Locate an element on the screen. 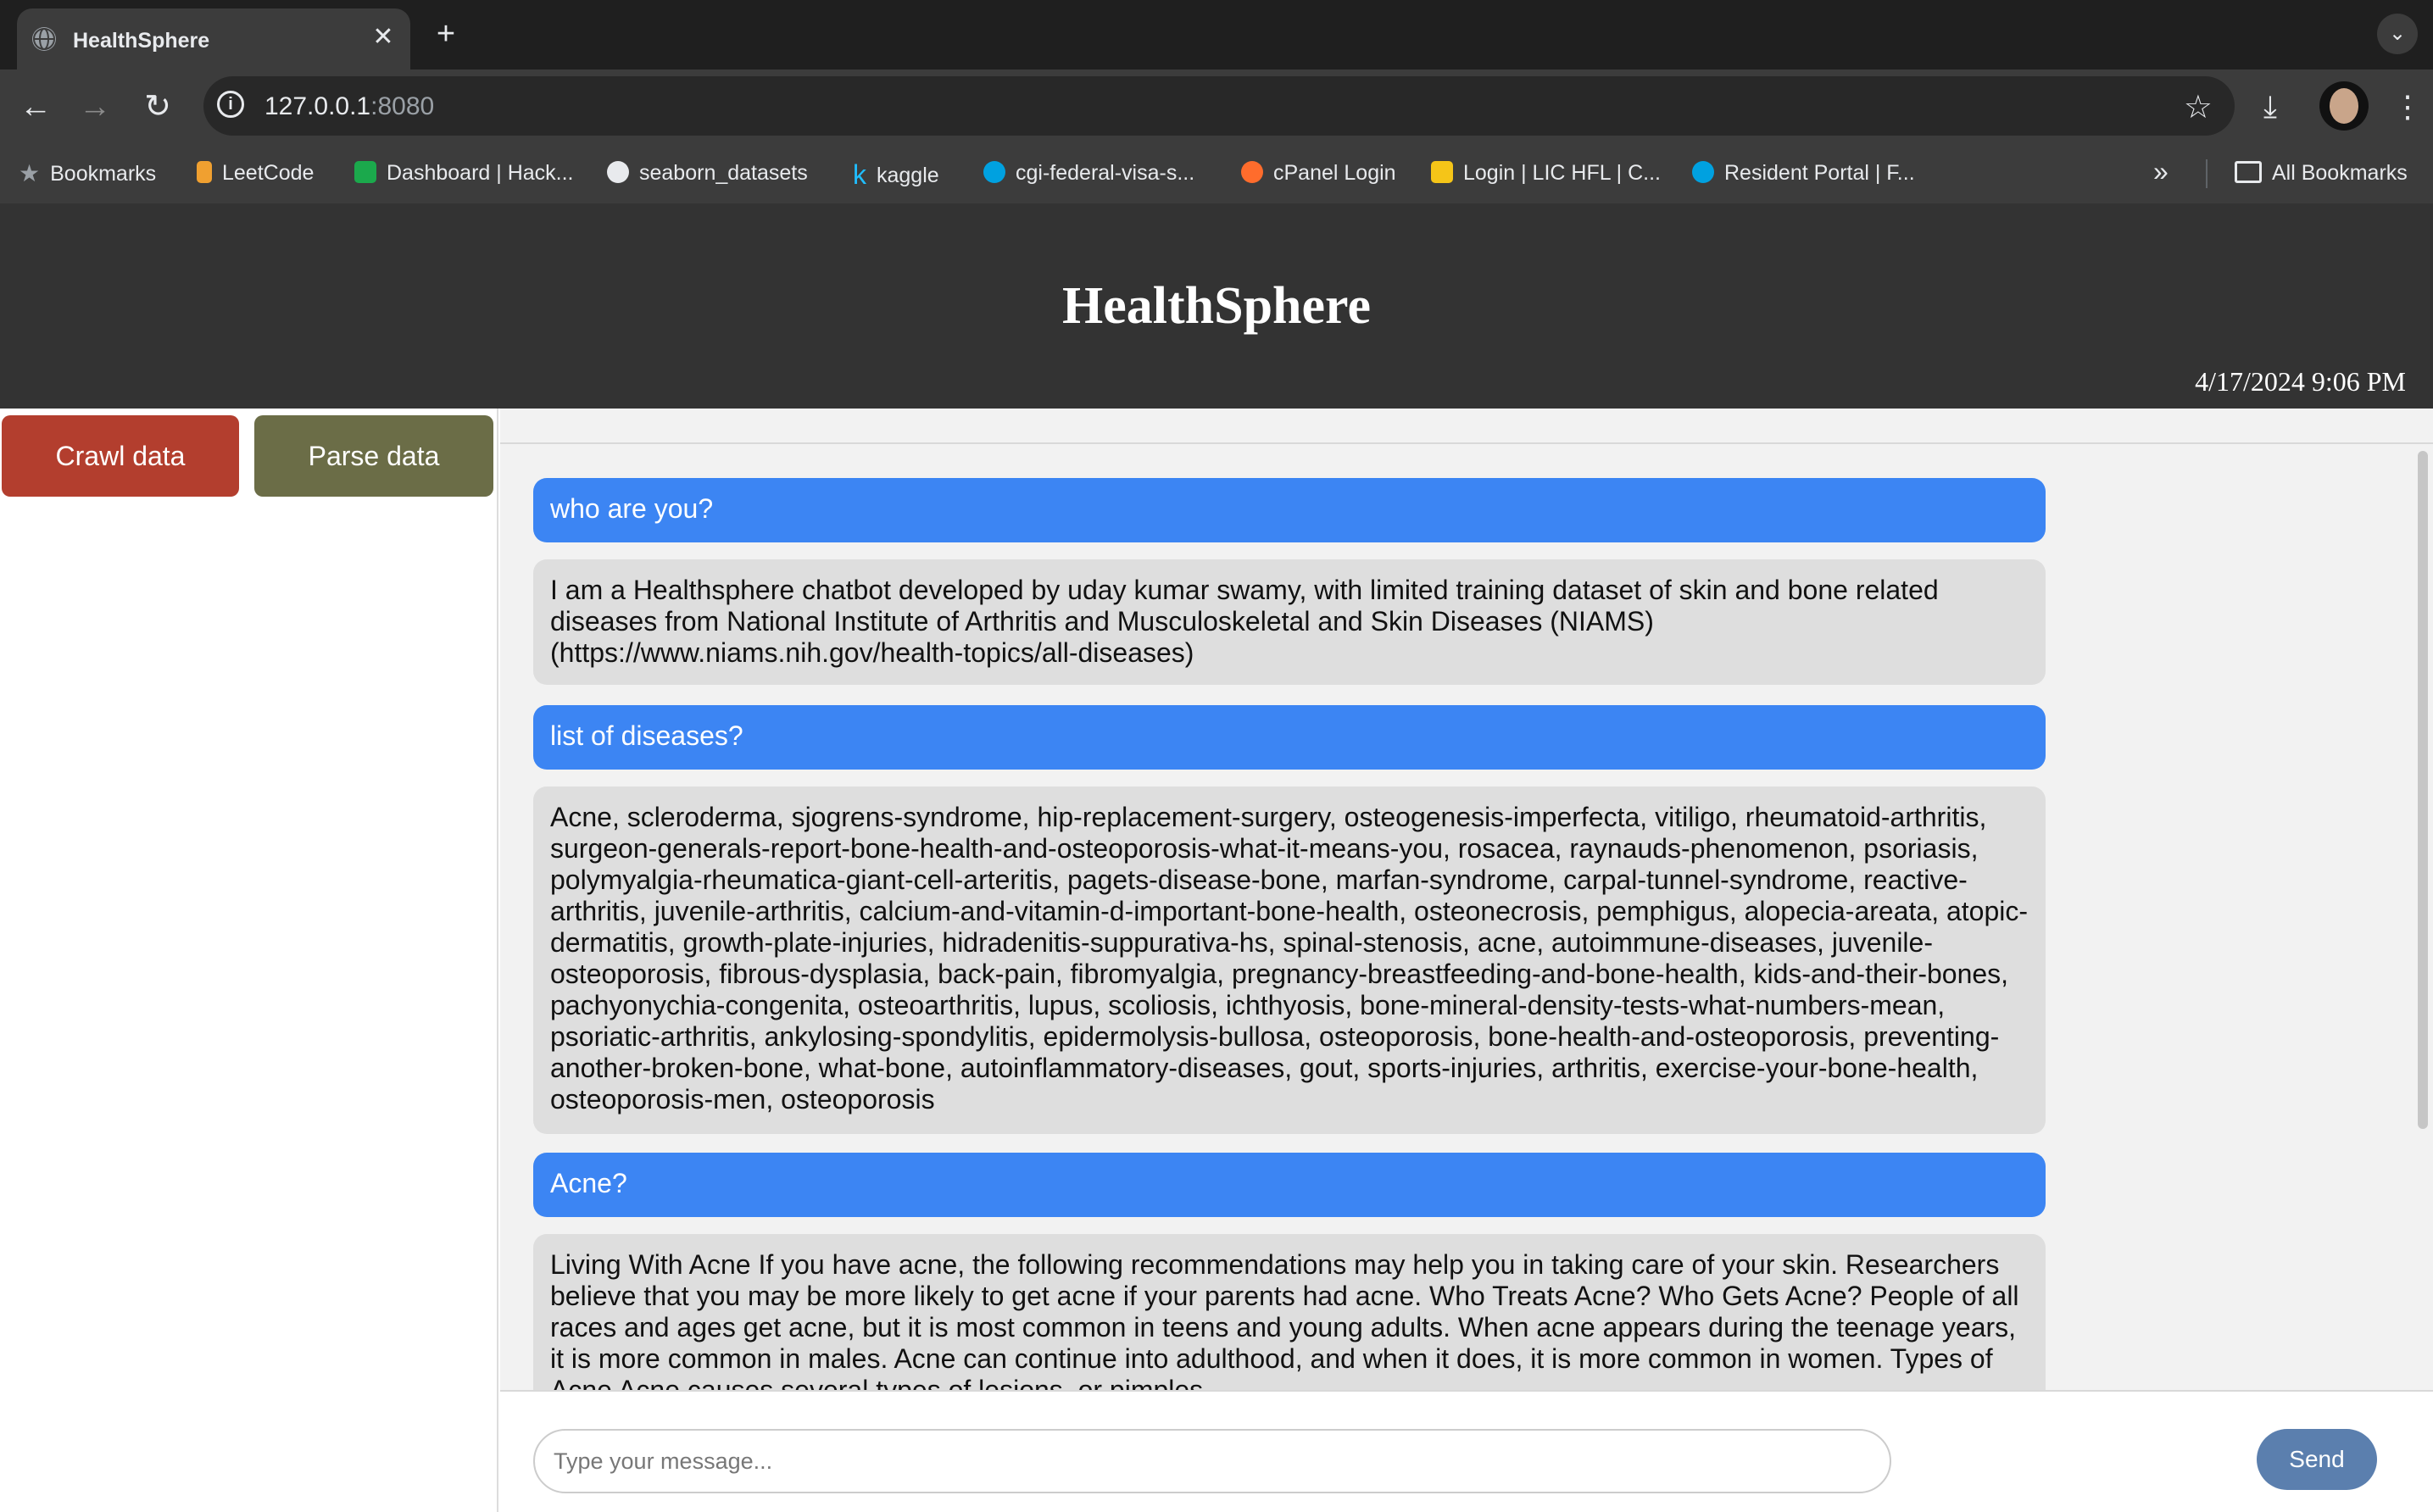  forward-arrow-icon: → is located at coordinates (95, 106).